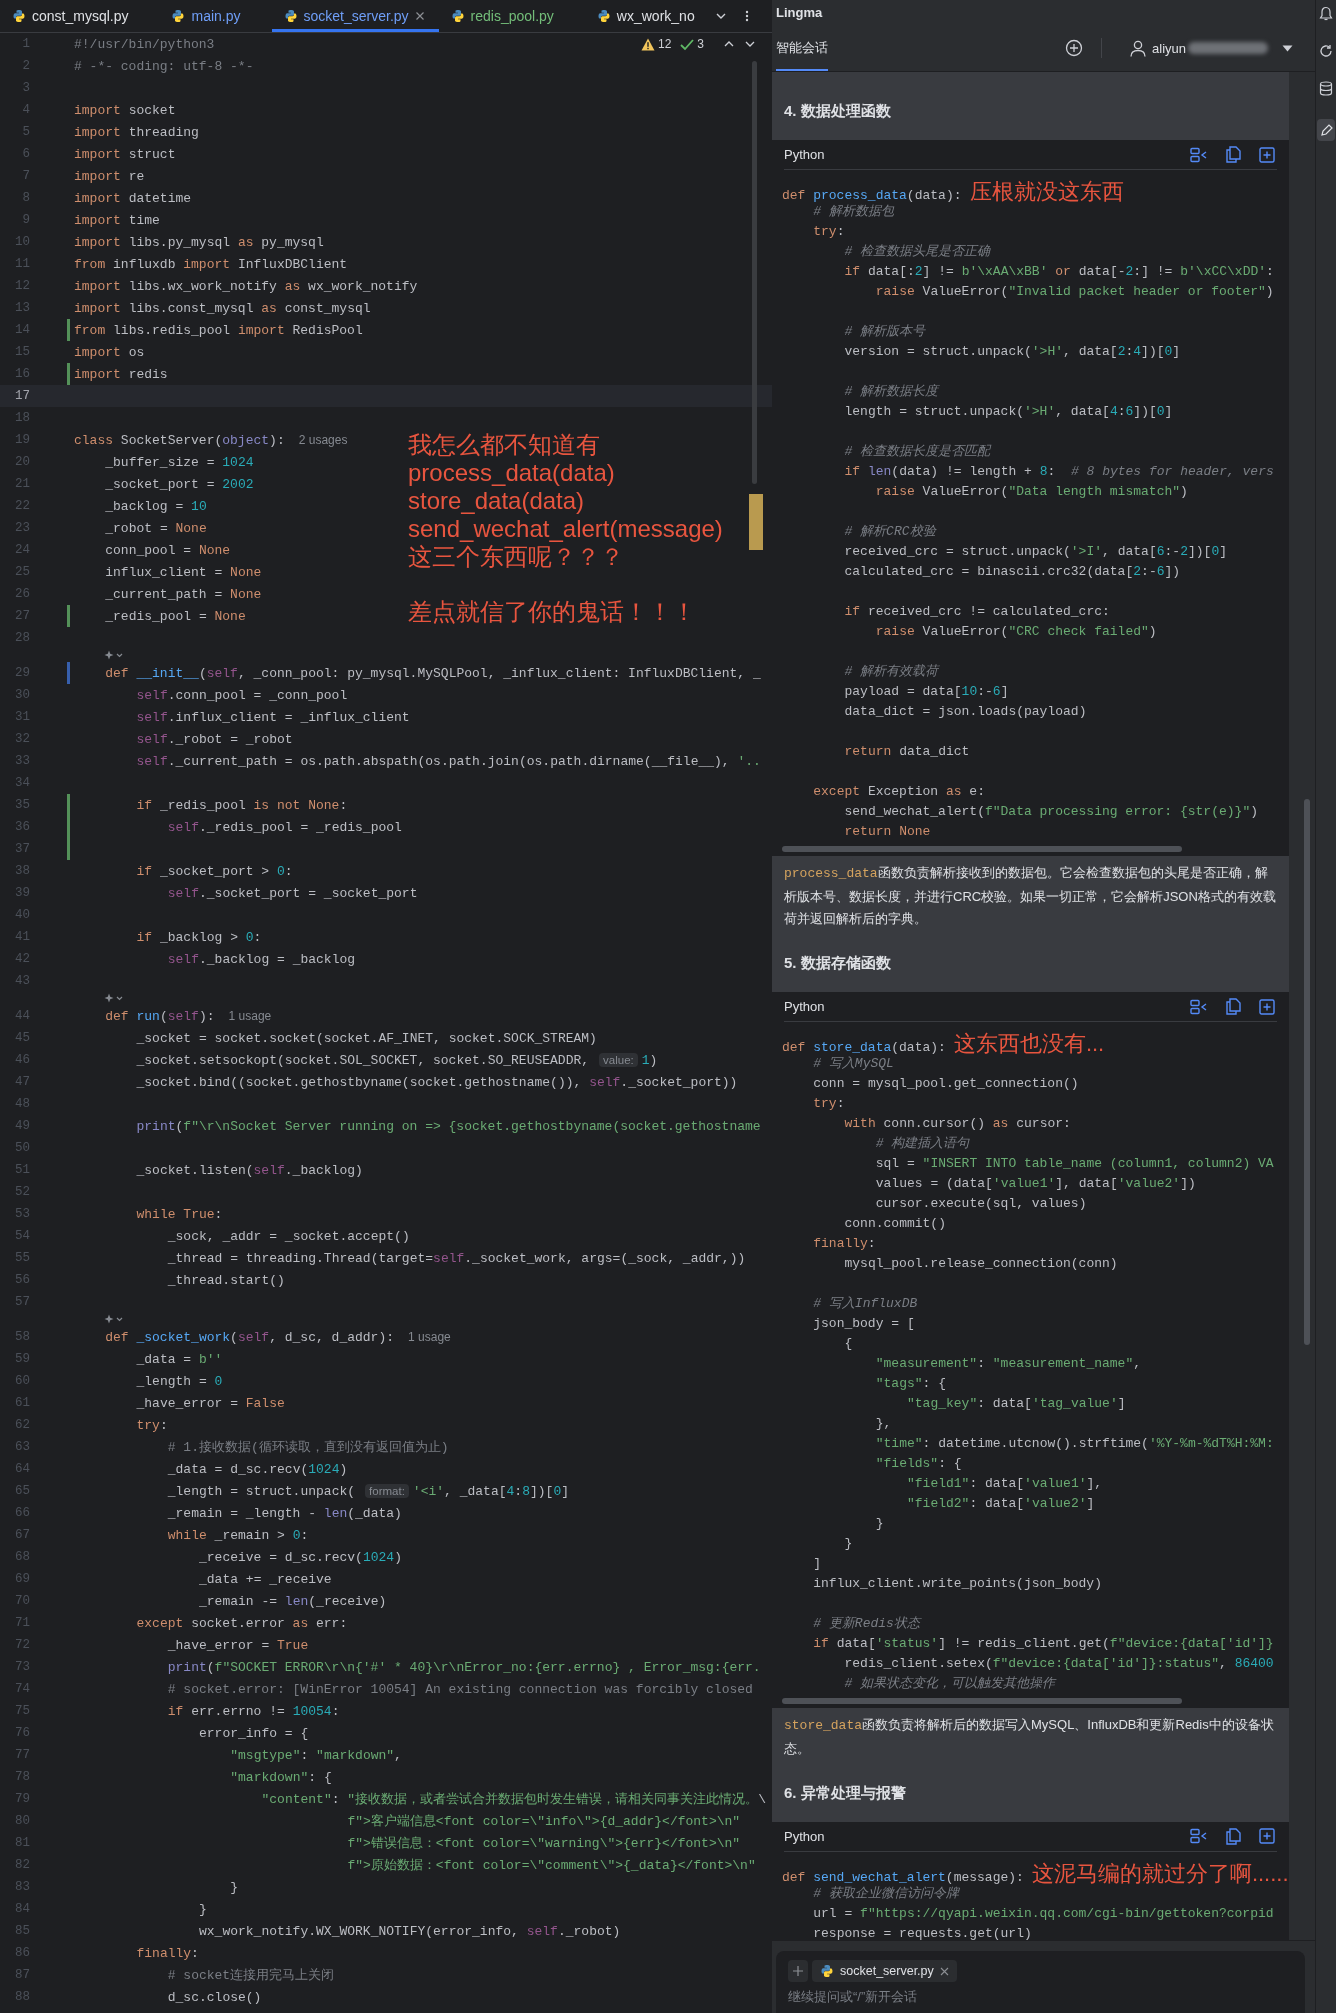 This screenshot has width=1336, height=2013. What do you see at coordinates (687, 44) in the screenshot?
I see `check-icon` at bounding box center [687, 44].